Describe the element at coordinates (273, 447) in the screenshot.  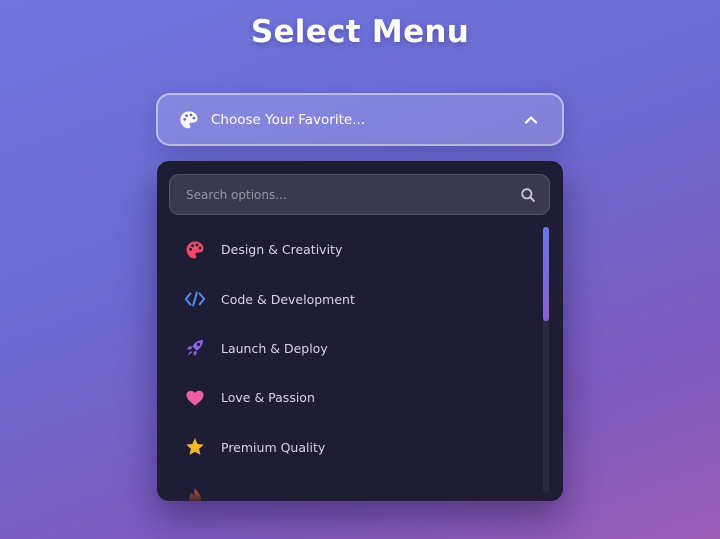
I see `option-label: Premium Quality` at that location.